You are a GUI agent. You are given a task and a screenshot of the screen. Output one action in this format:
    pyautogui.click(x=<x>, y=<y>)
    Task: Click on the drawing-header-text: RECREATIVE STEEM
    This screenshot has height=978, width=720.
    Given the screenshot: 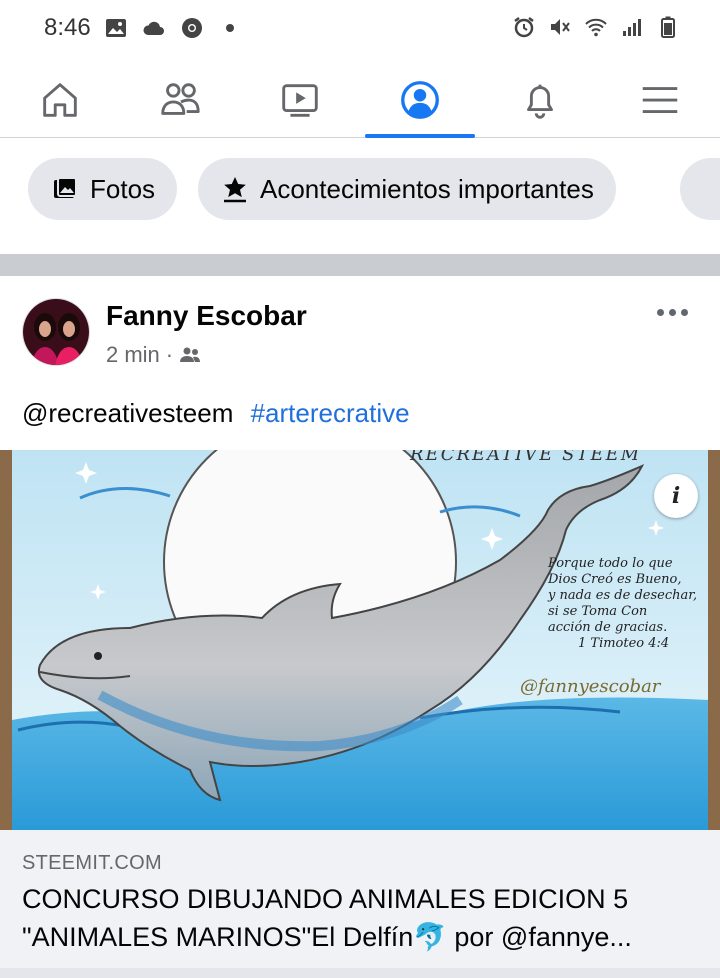 What is the action you would take?
    pyautogui.click(x=526, y=457)
    